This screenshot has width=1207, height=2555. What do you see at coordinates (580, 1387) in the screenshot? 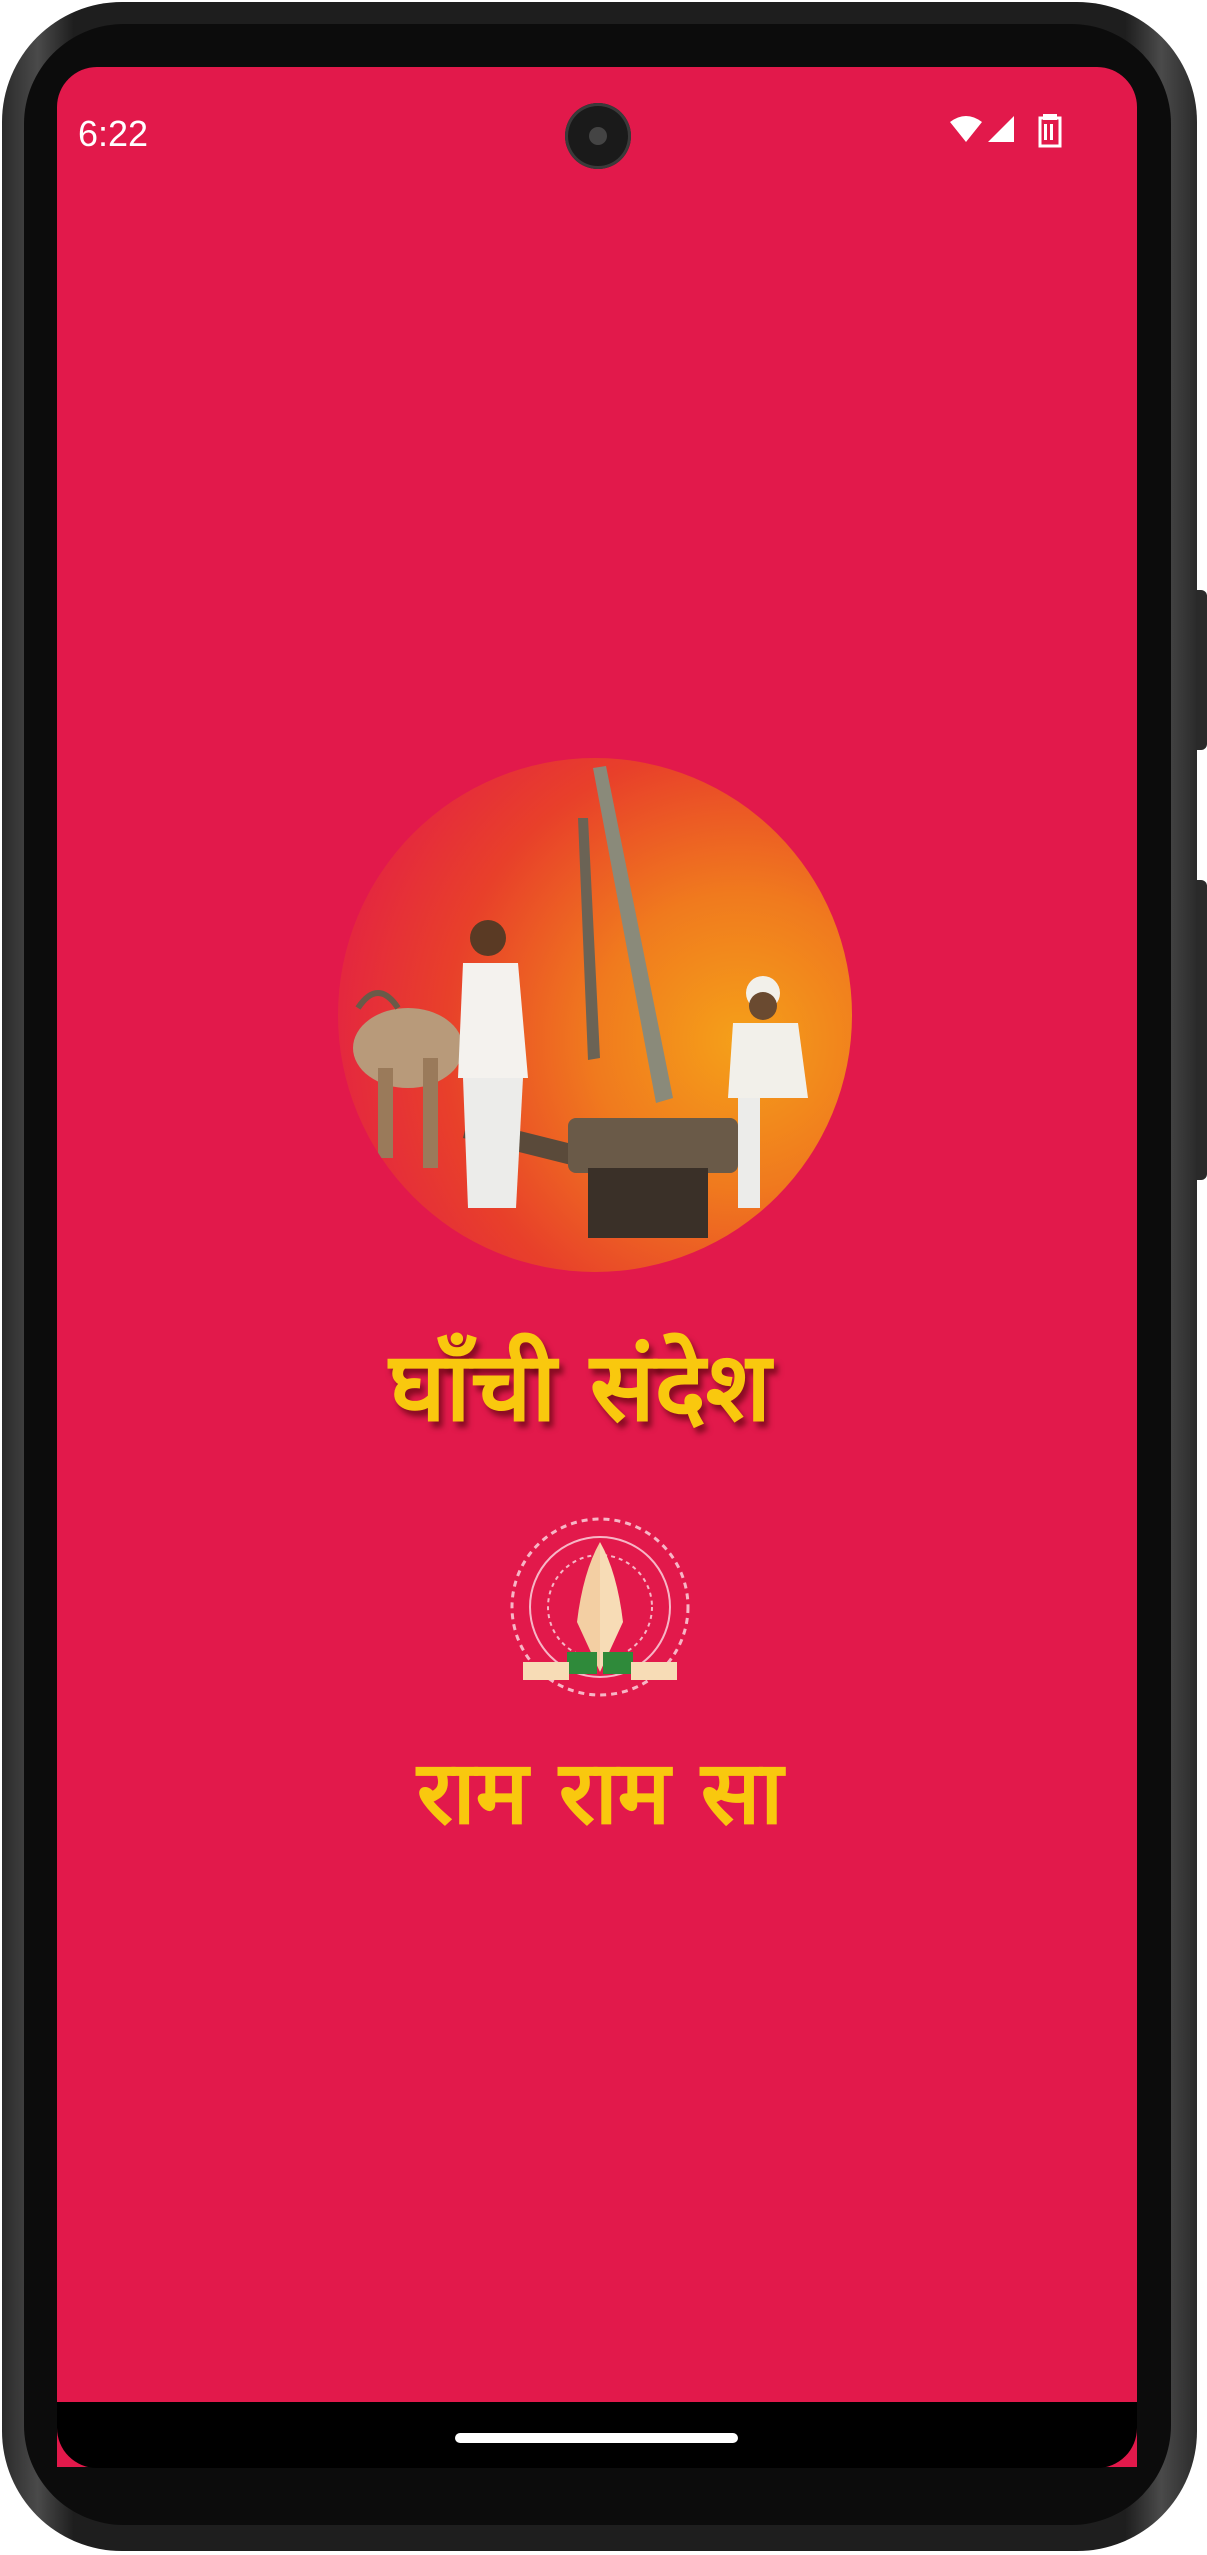
I see `app-title: घाँची संदेश` at bounding box center [580, 1387].